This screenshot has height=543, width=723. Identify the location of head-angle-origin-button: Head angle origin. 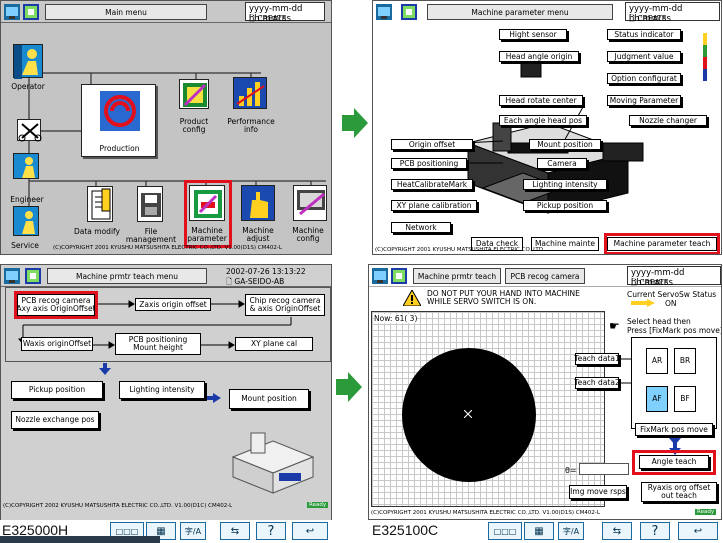
(539, 56).